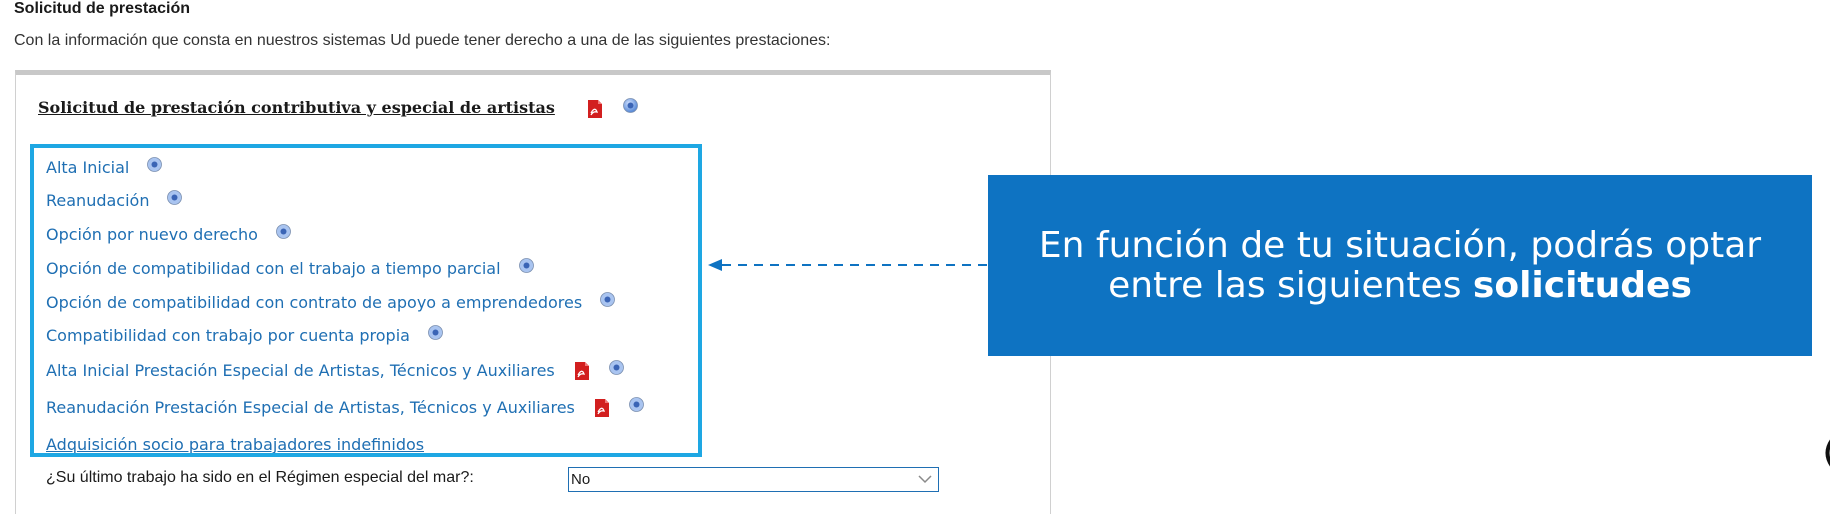 The image size is (1830, 514). Describe the element at coordinates (849, 265) in the screenshot. I see `arrow-left-icon` at that location.